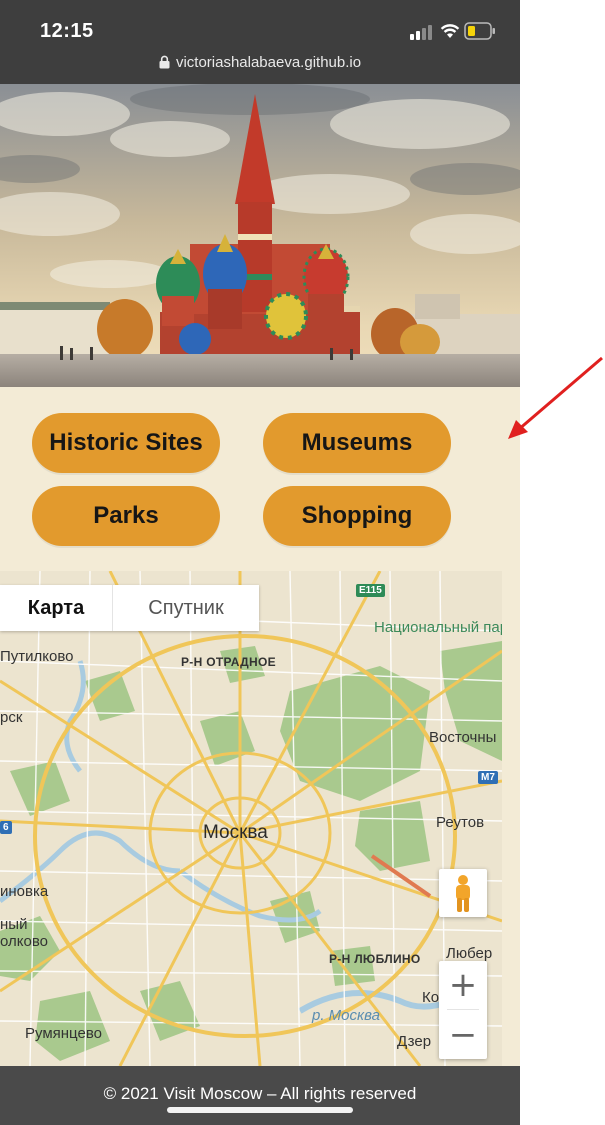  I want to click on road-shield-m7: M7, so click(488, 777).